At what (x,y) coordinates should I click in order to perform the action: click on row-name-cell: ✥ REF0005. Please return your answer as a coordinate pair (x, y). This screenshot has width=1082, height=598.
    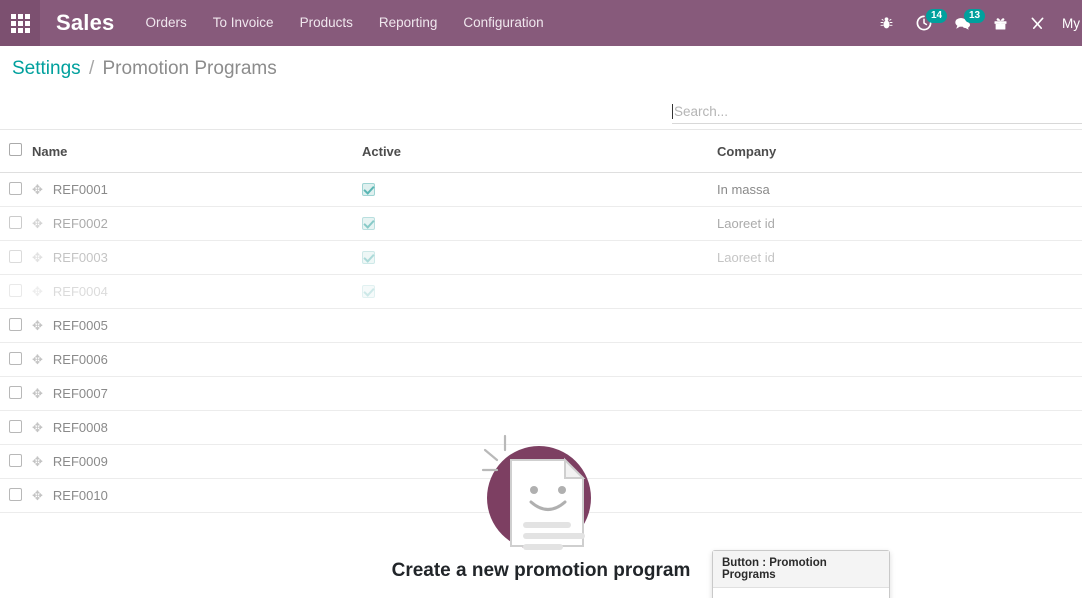
    Looking at the image, I should click on (197, 325).